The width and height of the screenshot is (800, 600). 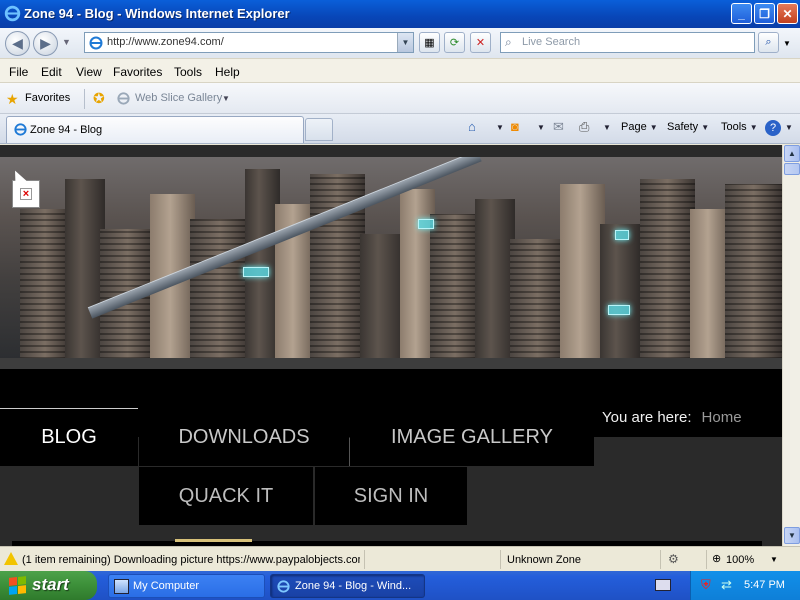 I want to click on feeds-dropdown-icon: ▼, so click(x=539, y=127).